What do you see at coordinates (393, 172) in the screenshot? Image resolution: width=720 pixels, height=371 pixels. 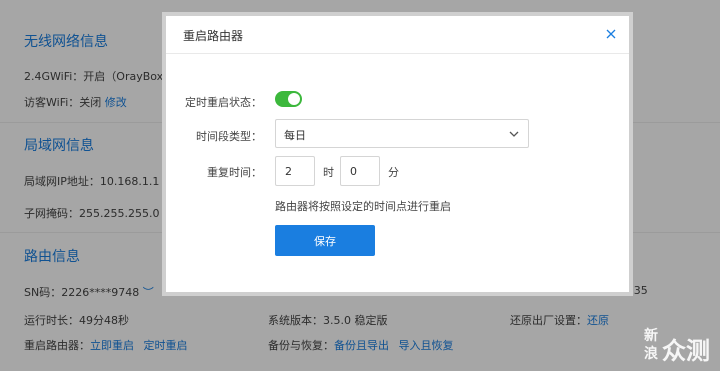 I see `minute-unit: 分` at bounding box center [393, 172].